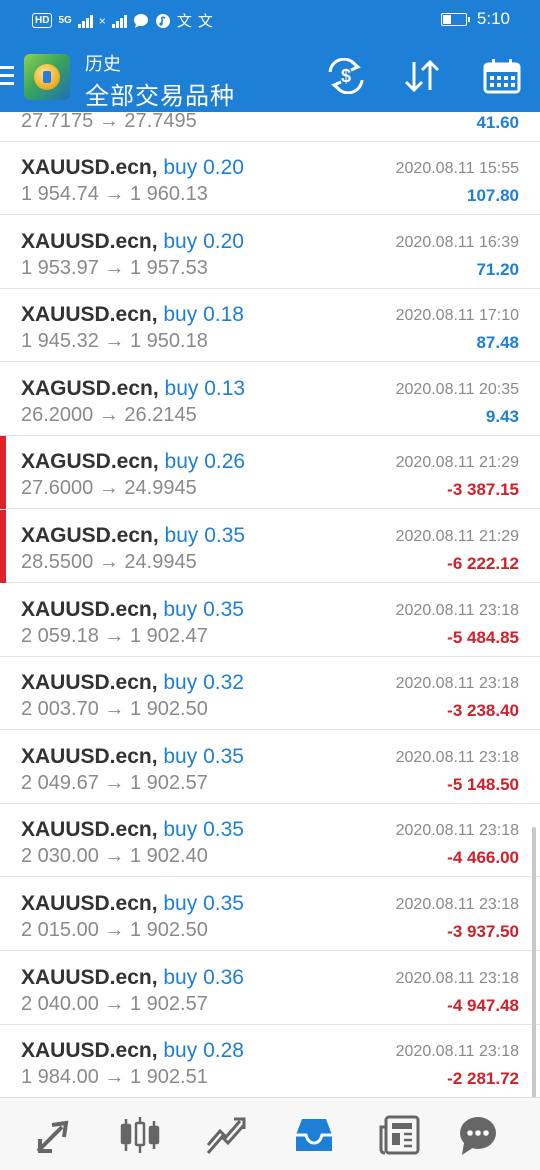  Describe the element at coordinates (109, 562) in the screenshot. I see `trade-prices: 28.5500 → 24.9945` at that location.